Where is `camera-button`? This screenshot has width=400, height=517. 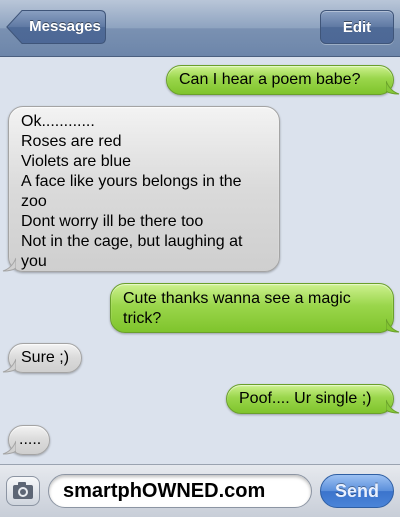 camera-button is located at coordinates (23, 491).